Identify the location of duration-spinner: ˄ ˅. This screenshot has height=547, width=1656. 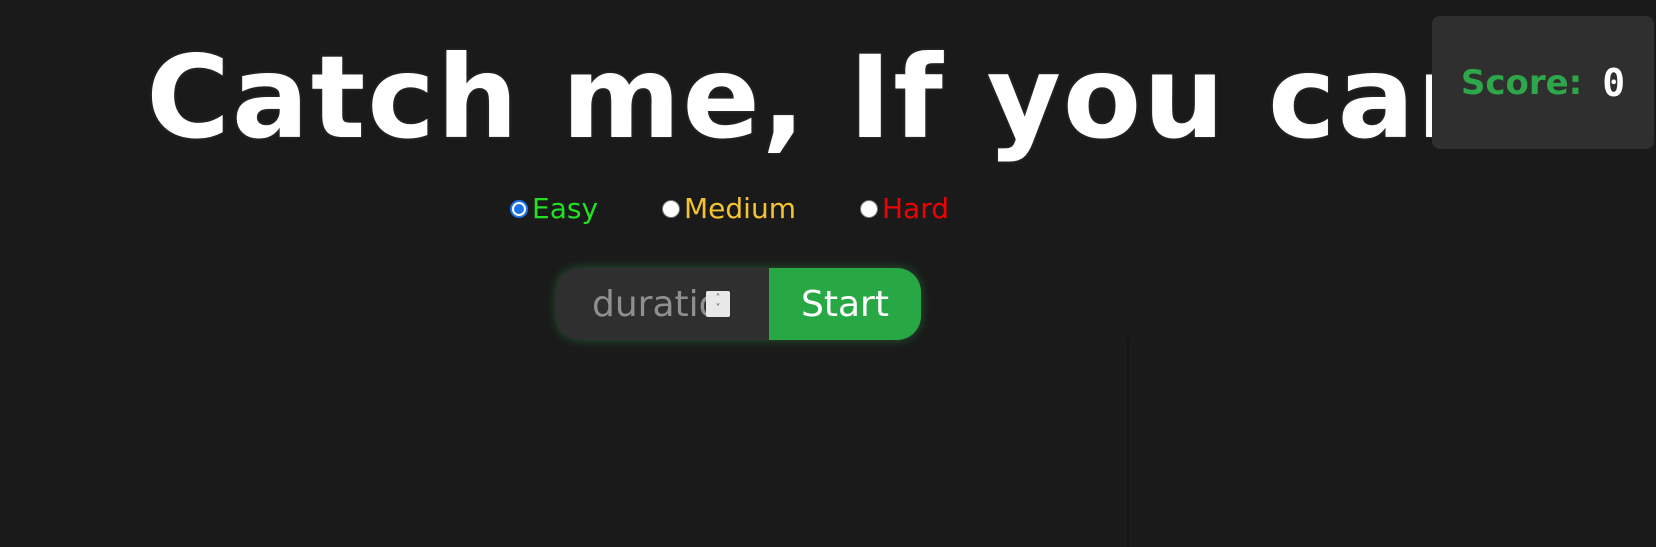
(718, 304).